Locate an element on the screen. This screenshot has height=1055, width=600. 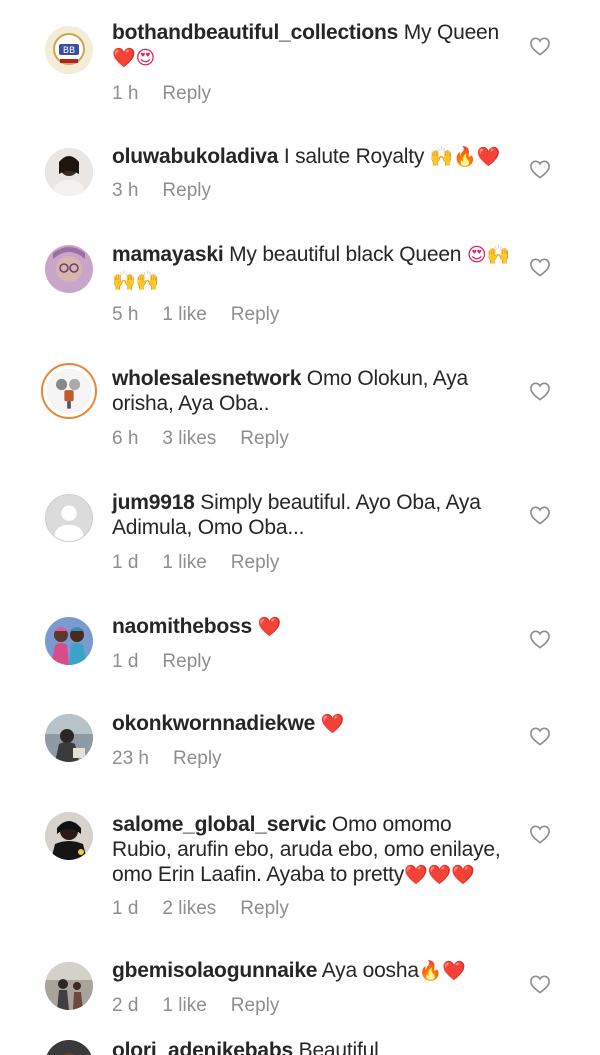
comment-body: oluwabukoladiva I salute Royalty 🙌🔥❤️ is located at coordinates (312, 157).